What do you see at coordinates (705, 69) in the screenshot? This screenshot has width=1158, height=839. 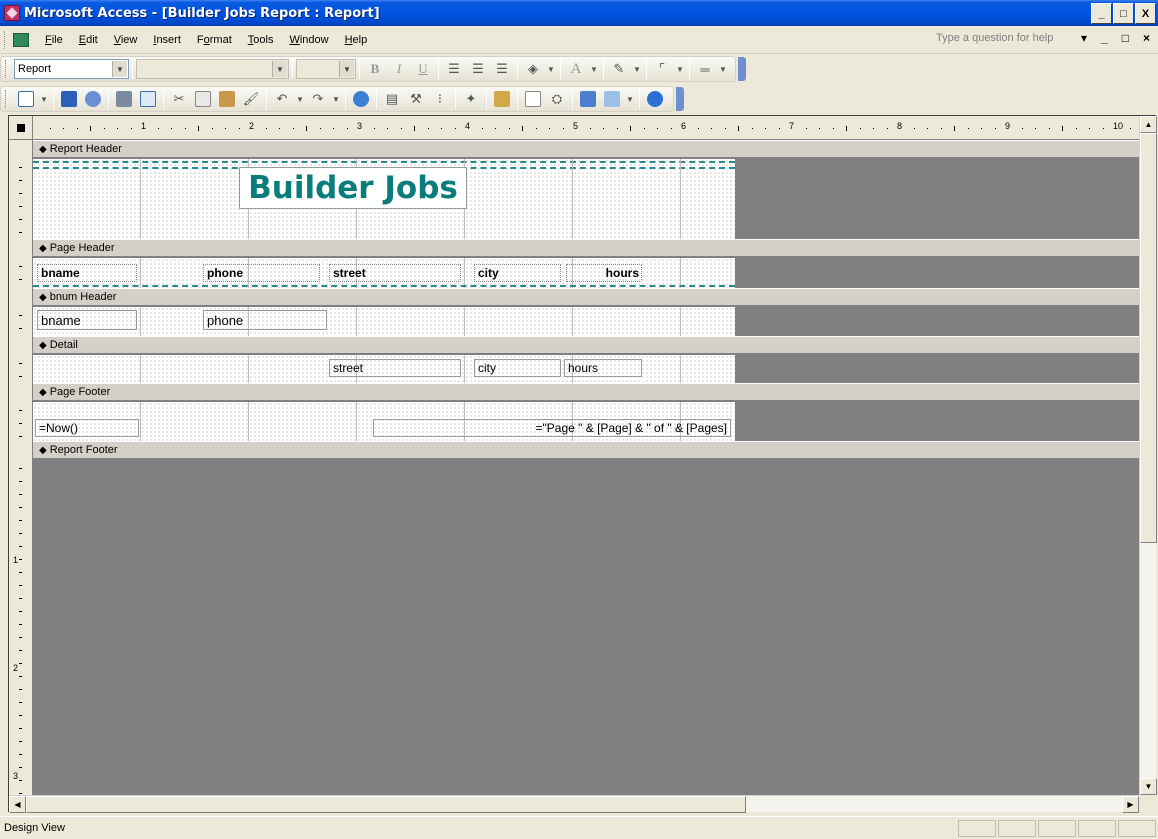 I see `line-width-icon: ═` at bounding box center [705, 69].